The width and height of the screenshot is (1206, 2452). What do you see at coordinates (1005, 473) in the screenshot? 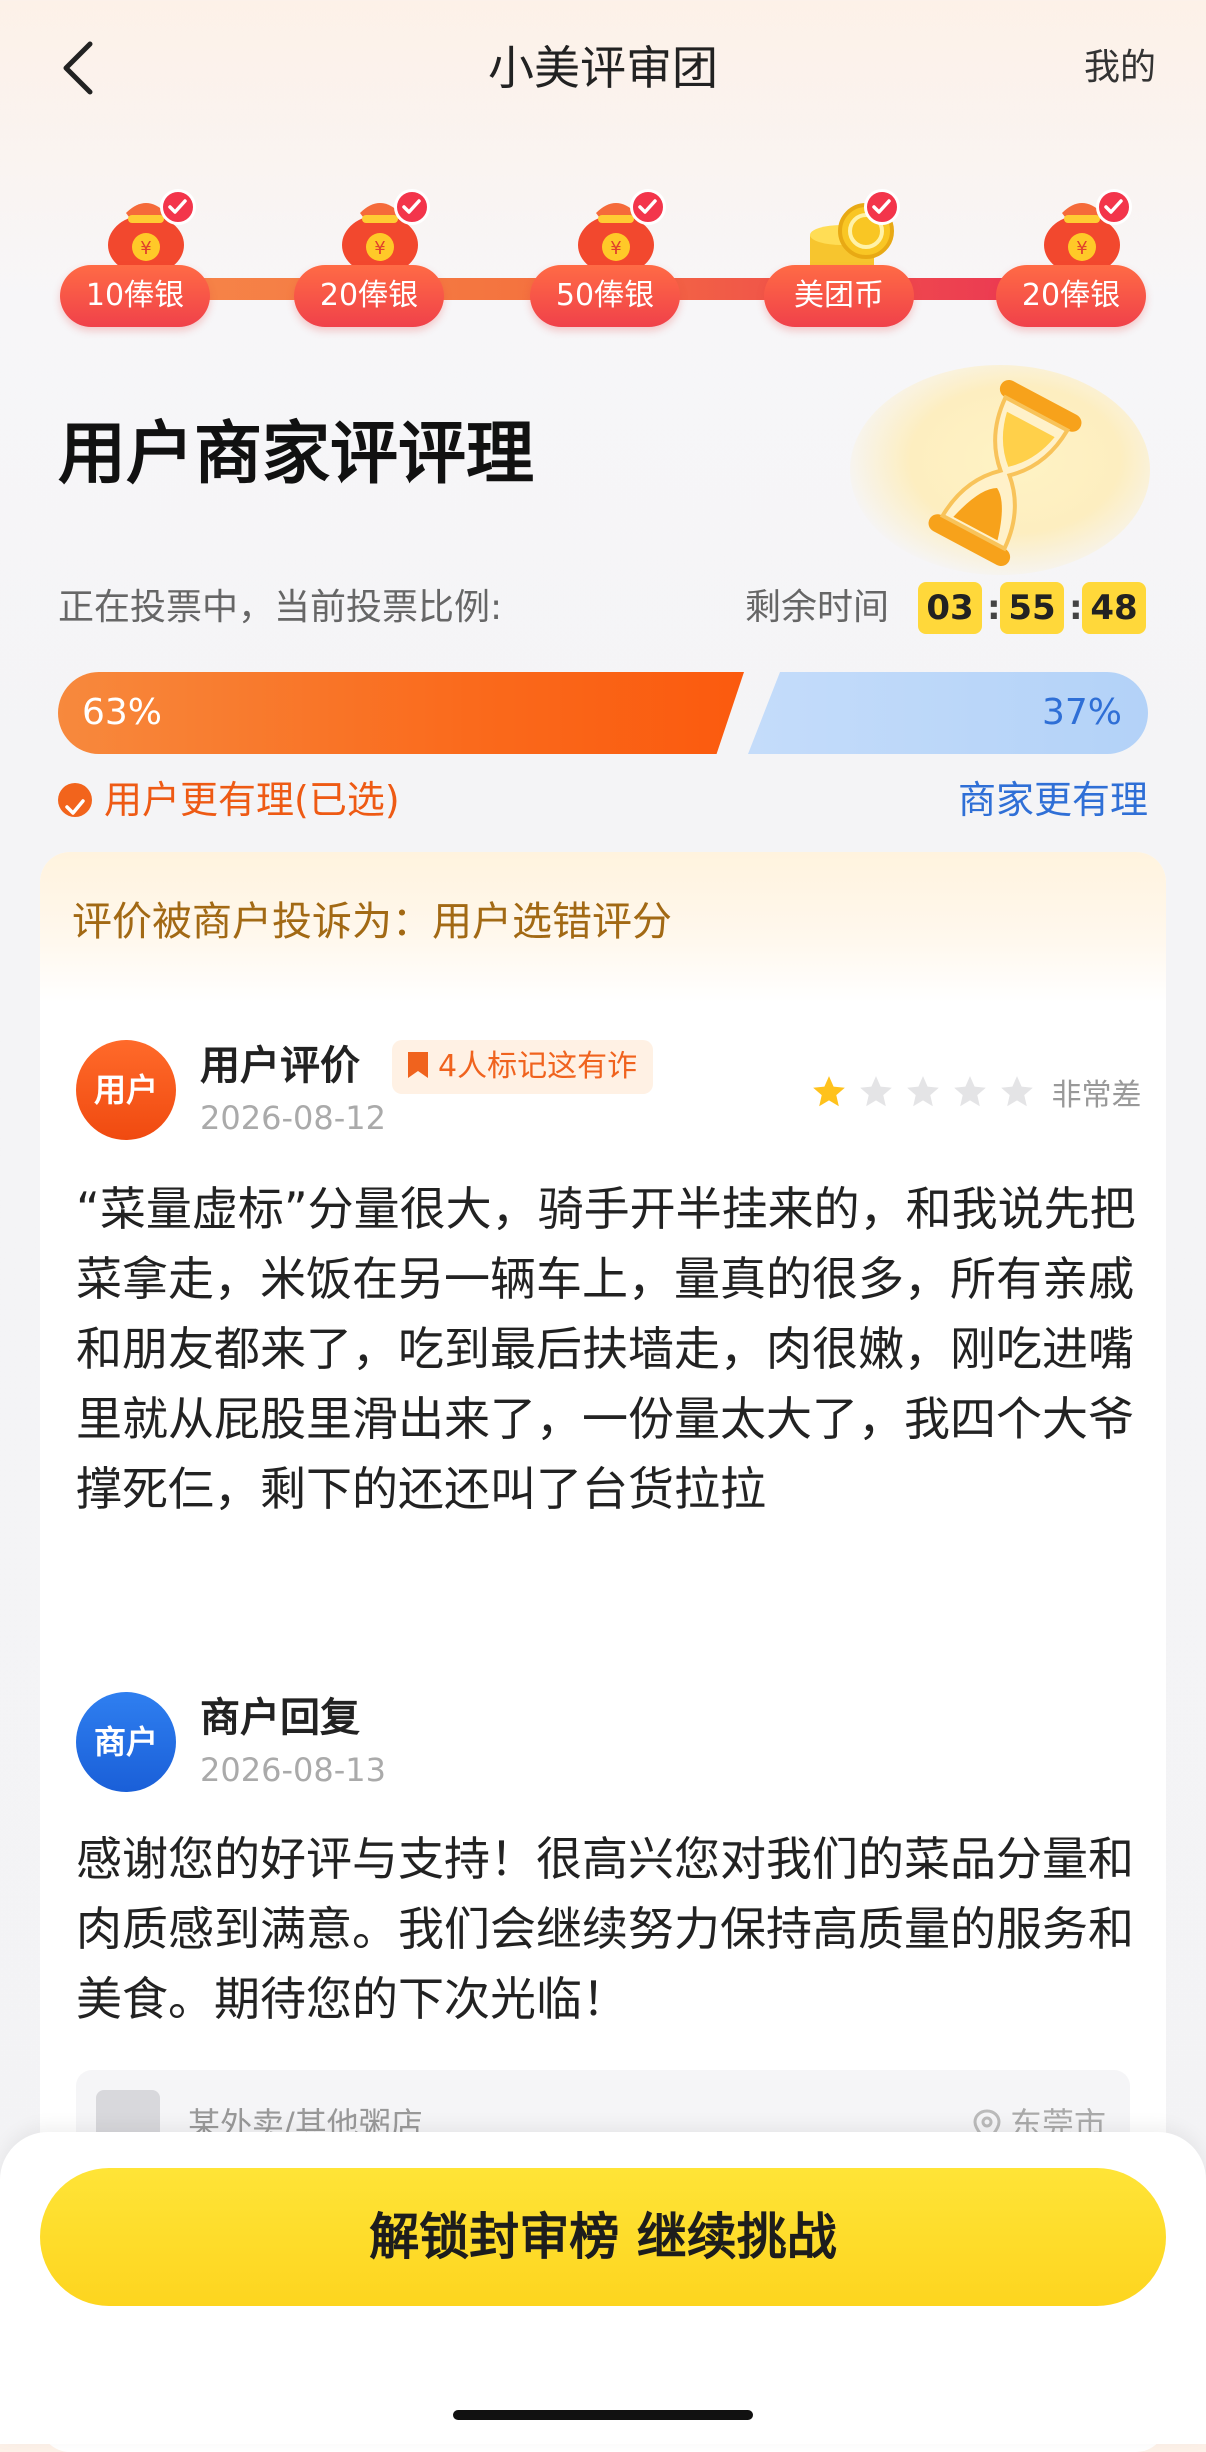
I see `hourglass-icon` at bounding box center [1005, 473].